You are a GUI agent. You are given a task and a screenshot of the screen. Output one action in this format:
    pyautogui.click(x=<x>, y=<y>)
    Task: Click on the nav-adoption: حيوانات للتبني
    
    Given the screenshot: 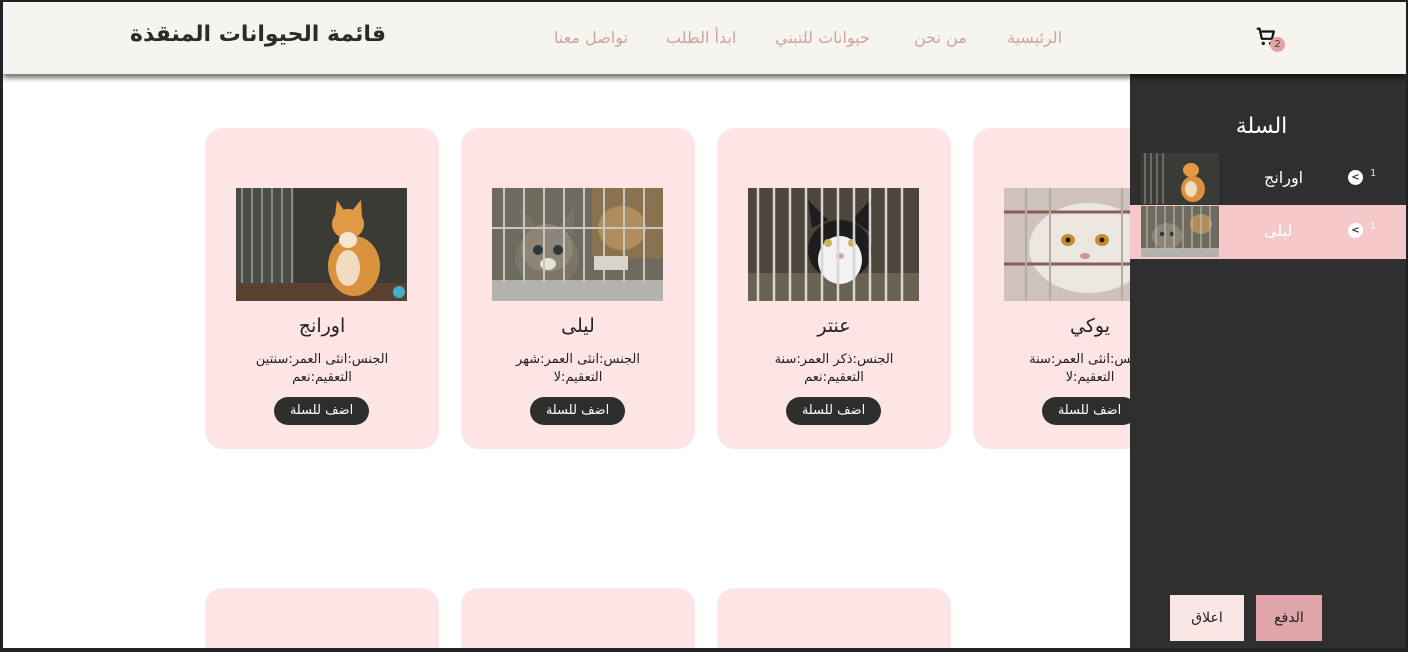 What is the action you would take?
    pyautogui.click(x=822, y=37)
    